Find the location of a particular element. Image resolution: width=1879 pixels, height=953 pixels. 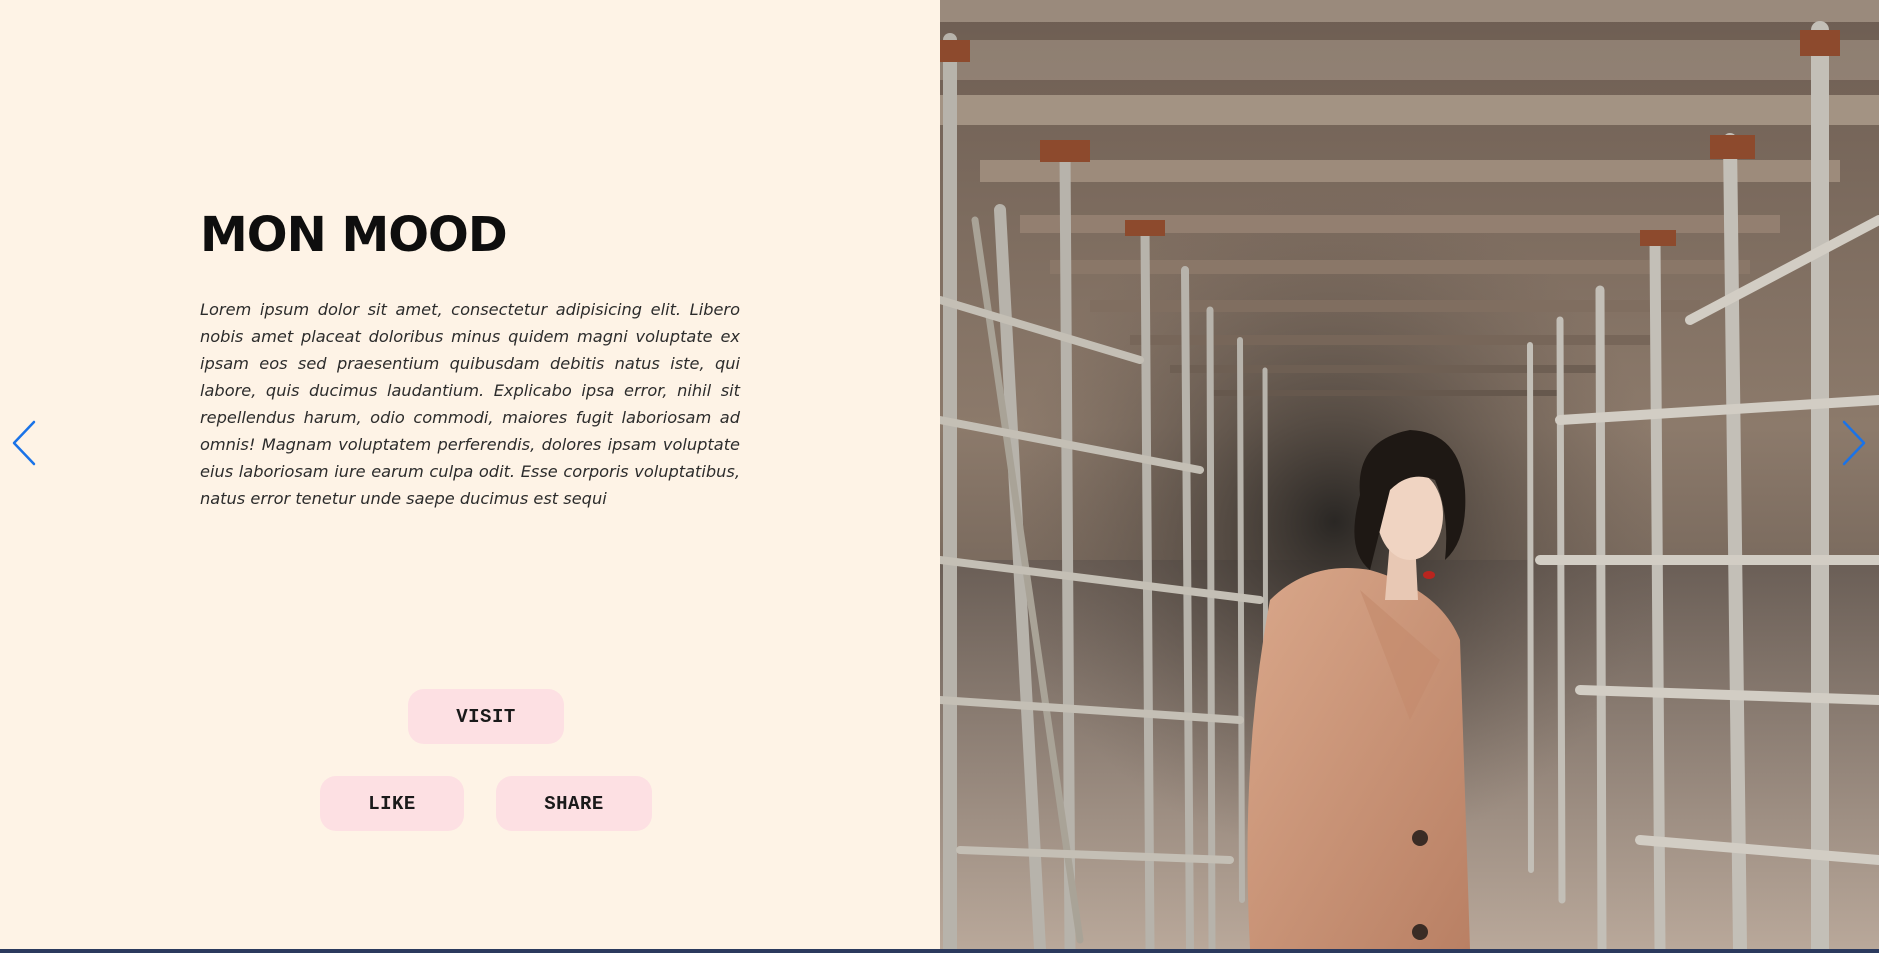

chevron-left-icon is located at coordinates (24, 443).